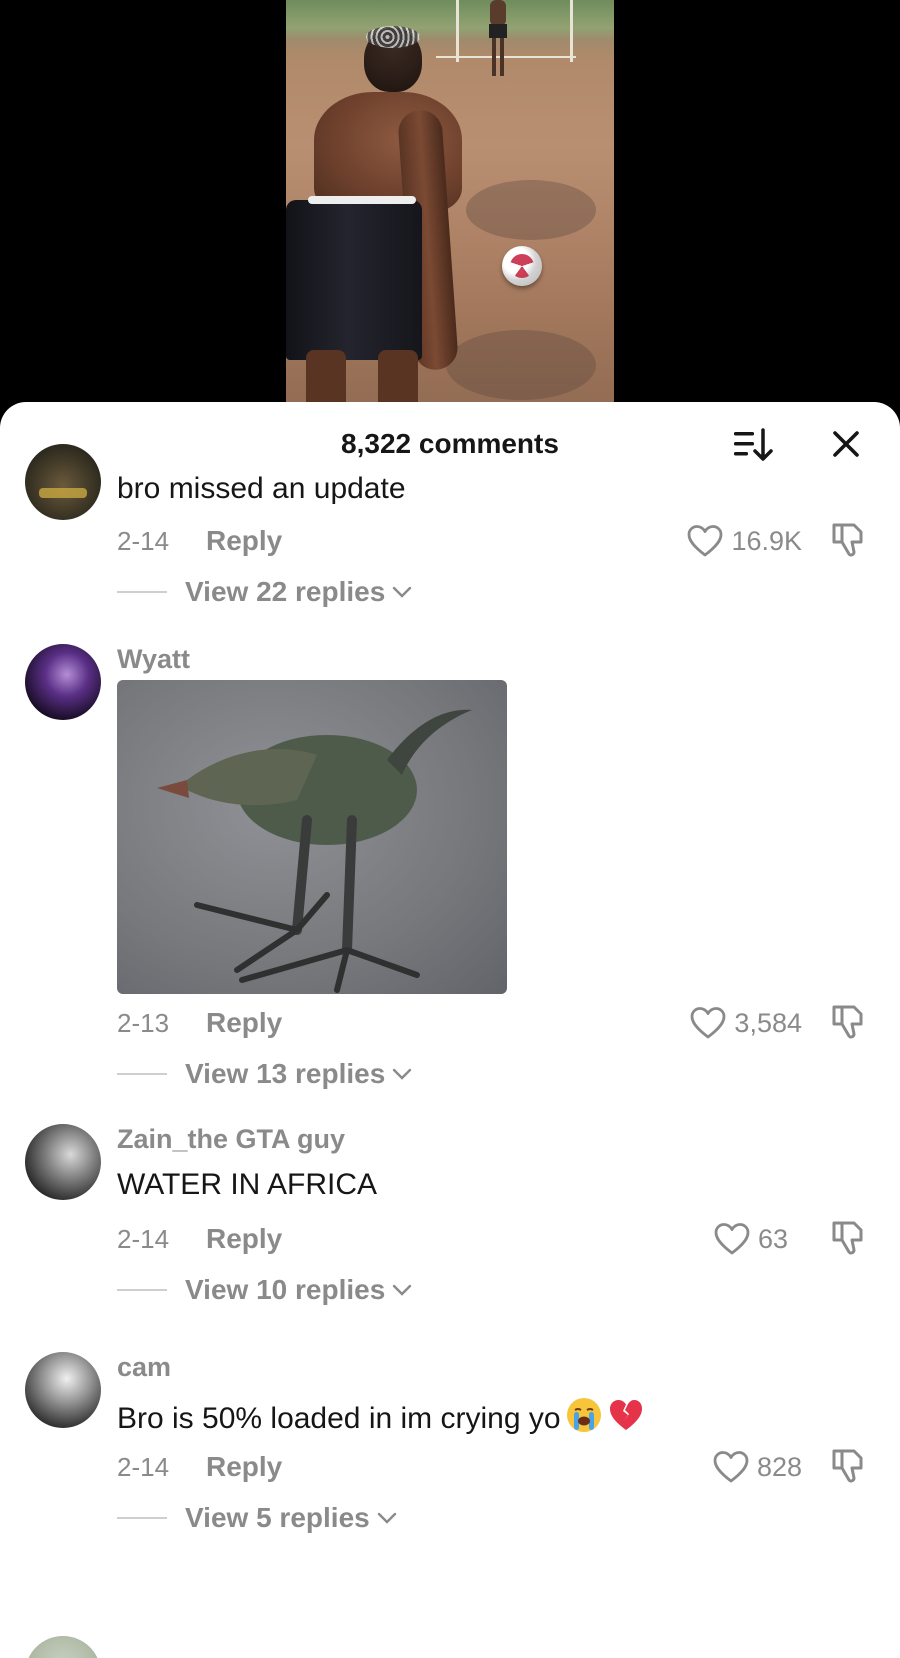 The image size is (900, 1658). What do you see at coordinates (143, 1023) in the screenshot?
I see `comment-date: 2-13` at bounding box center [143, 1023].